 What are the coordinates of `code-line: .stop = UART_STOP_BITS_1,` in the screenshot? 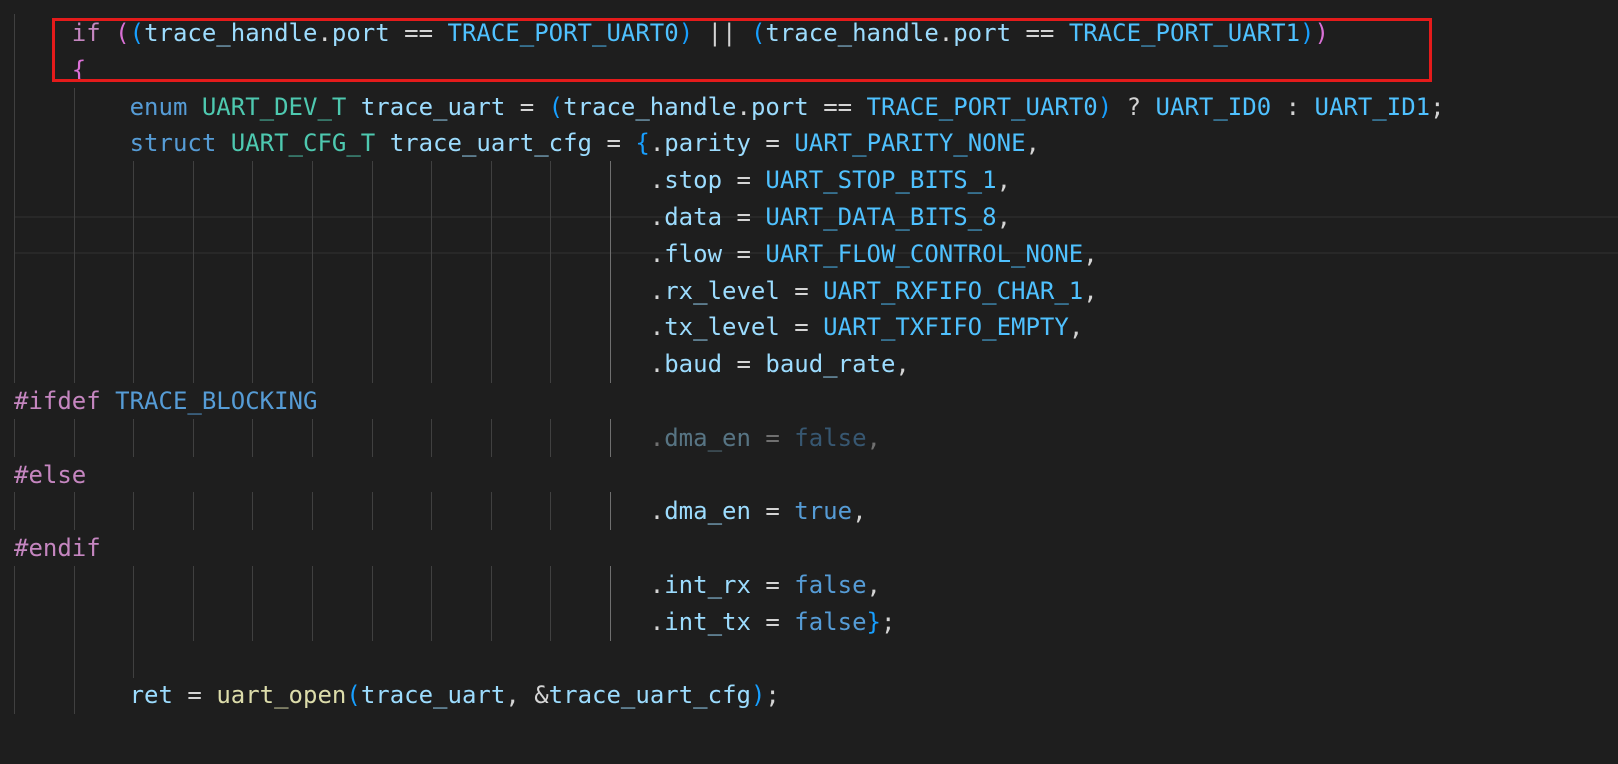 It's located at (809, 180).